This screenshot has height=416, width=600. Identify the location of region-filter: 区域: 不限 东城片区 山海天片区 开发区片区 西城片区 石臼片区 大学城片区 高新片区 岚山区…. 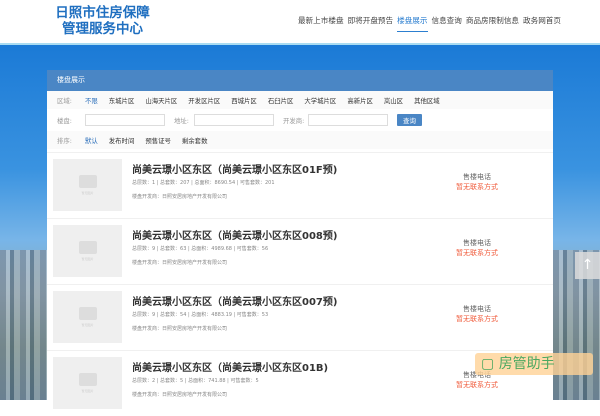
(300, 100).